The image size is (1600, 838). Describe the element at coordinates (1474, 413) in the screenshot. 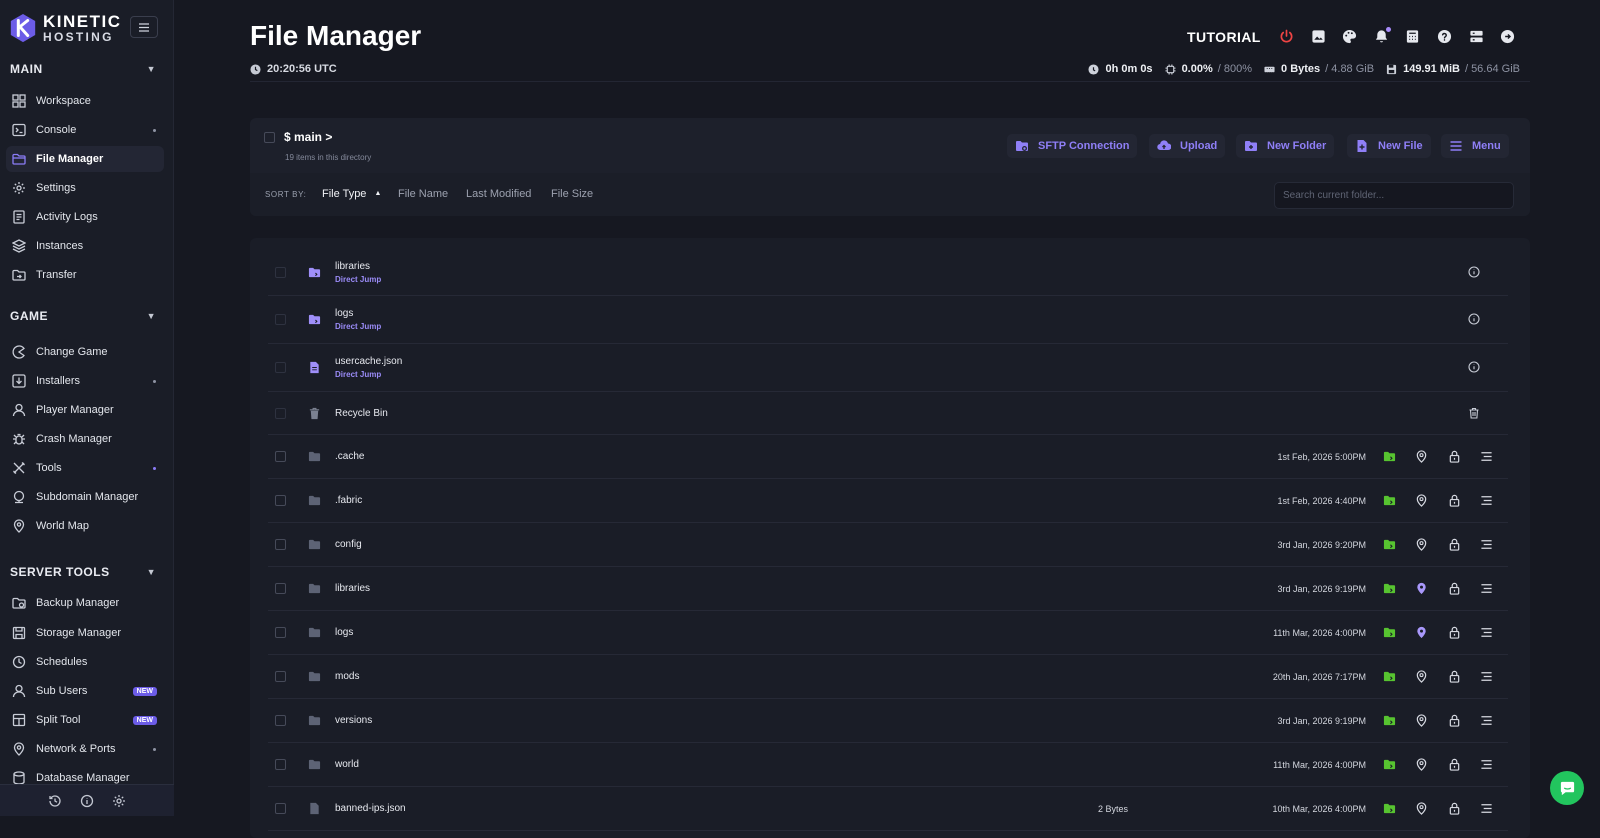

I see `trash-icon` at that location.